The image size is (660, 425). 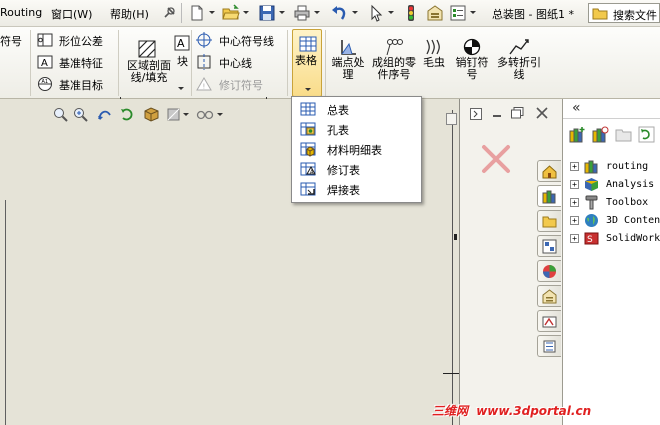 I want to click on menu-item-bom: 材料明细表, so click(x=356, y=149).